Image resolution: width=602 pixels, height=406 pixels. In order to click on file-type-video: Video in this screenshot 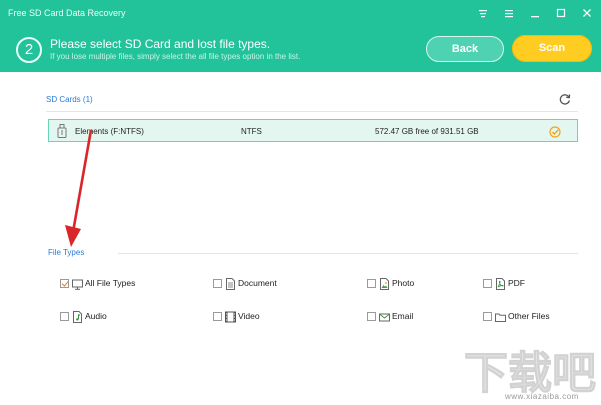, I will do `click(236, 316)`.